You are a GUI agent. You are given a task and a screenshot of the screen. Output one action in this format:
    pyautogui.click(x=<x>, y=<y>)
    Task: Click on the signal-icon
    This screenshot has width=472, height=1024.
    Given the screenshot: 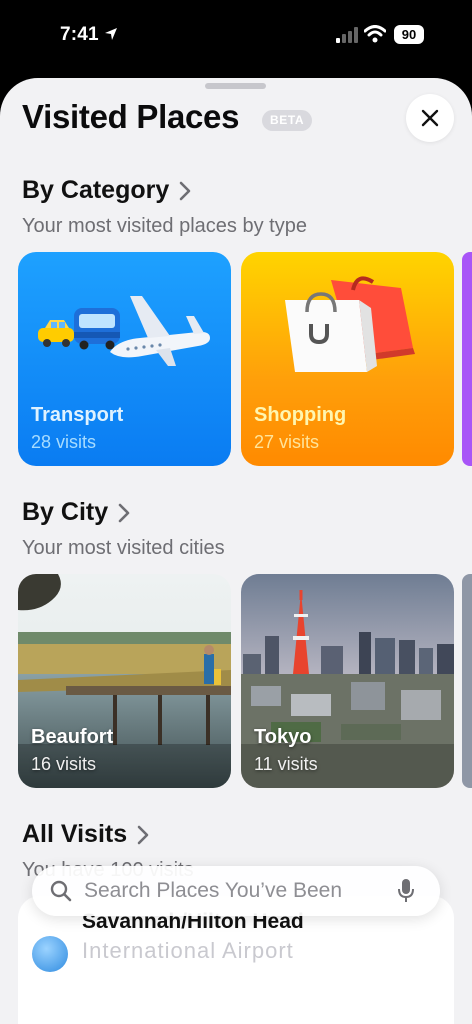 What is the action you would take?
    pyautogui.click(x=347, y=35)
    